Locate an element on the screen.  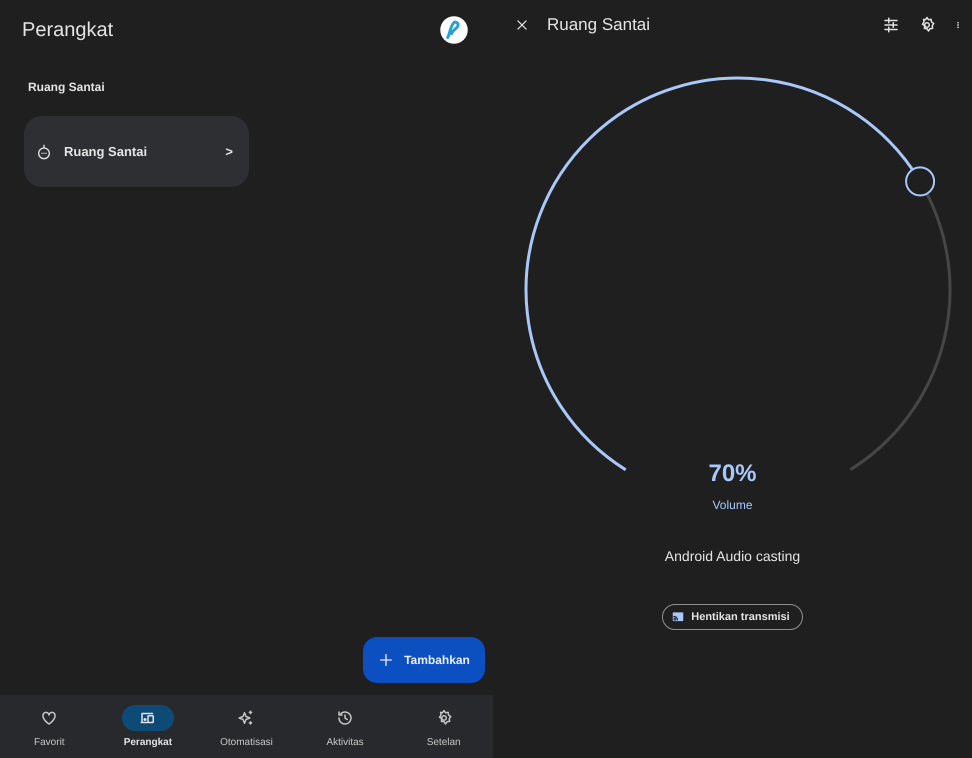
plus-icon is located at coordinates (386, 660).